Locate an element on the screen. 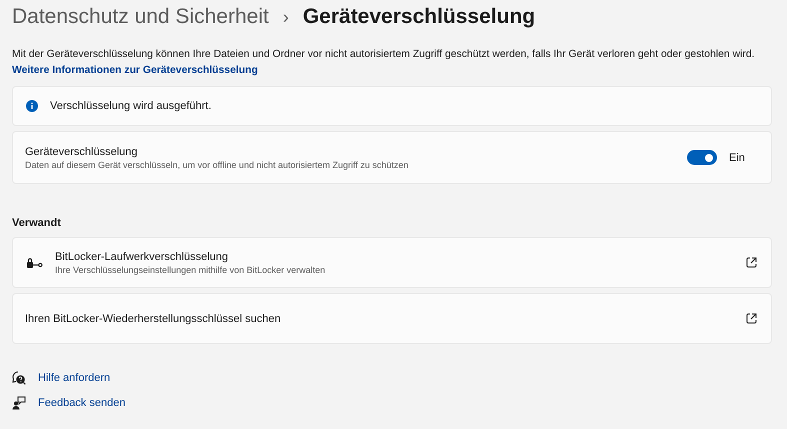 The height and width of the screenshot is (429, 787). toggle-state-label: Ein is located at coordinates (737, 158).